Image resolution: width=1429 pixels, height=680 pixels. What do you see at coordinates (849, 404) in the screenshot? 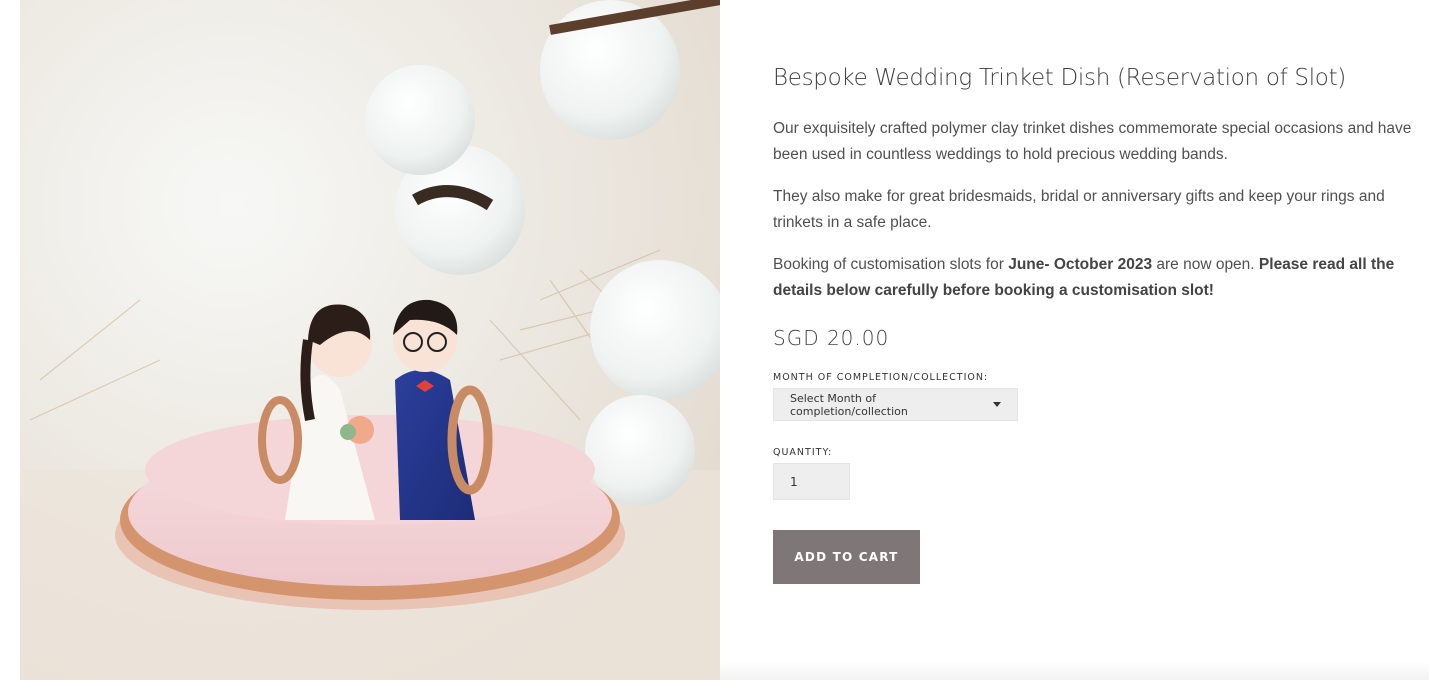
I see `month-select-value: Select Month of completion/collection` at bounding box center [849, 404].